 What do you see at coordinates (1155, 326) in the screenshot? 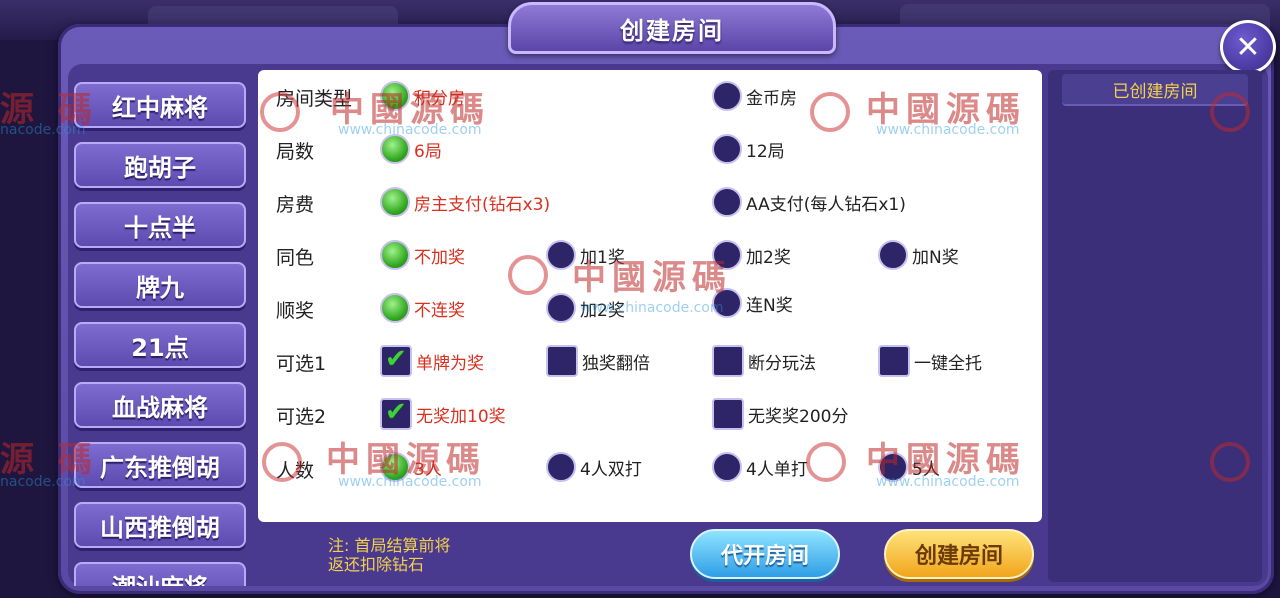
I see `created-rooms-panel` at bounding box center [1155, 326].